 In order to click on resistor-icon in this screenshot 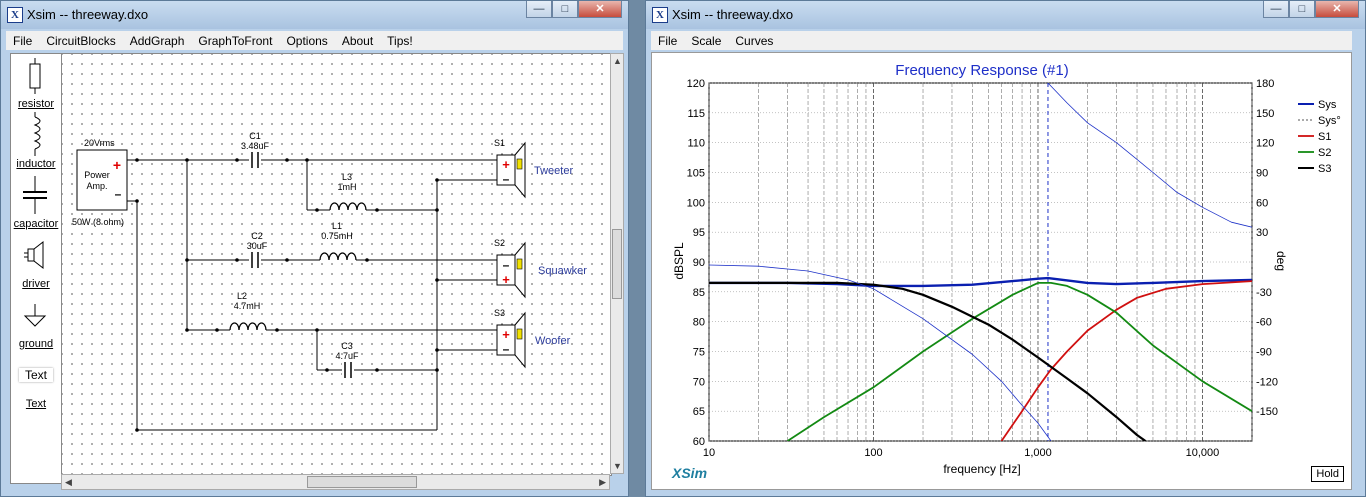, I will do `click(35, 76)`.